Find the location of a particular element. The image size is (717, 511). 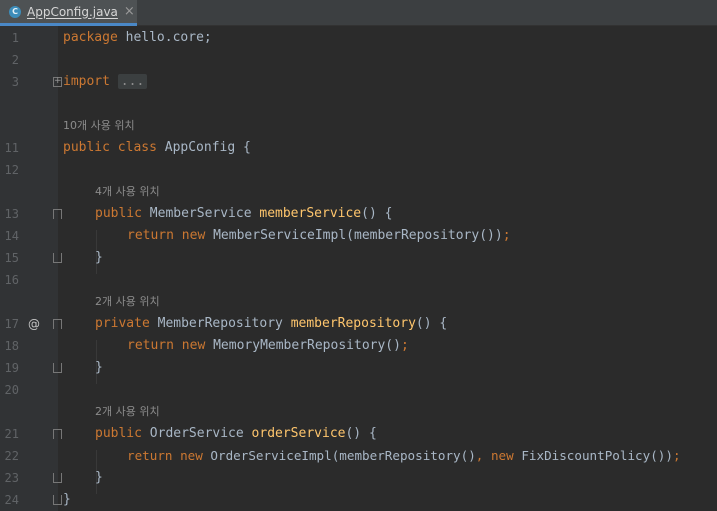

line-number: 11 is located at coordinates (11, 148).